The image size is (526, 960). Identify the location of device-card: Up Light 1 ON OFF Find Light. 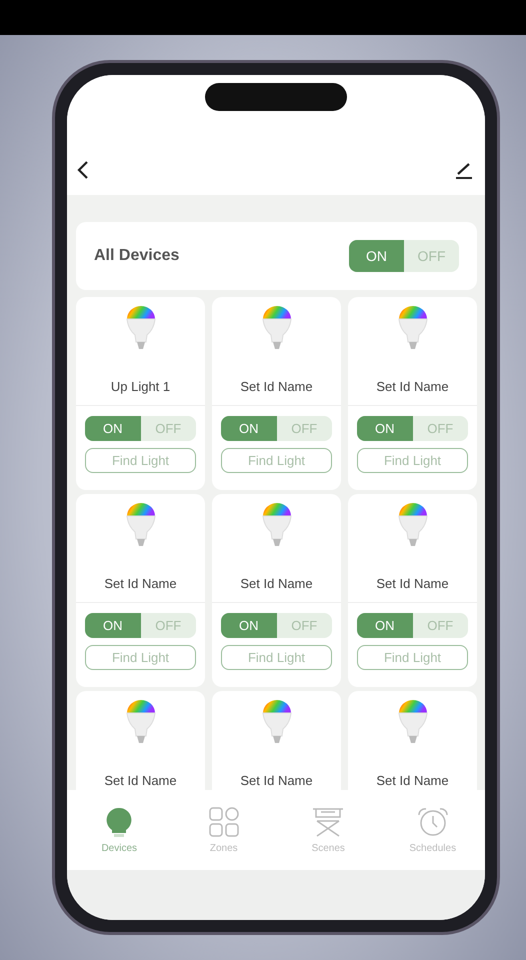
(140, 393).